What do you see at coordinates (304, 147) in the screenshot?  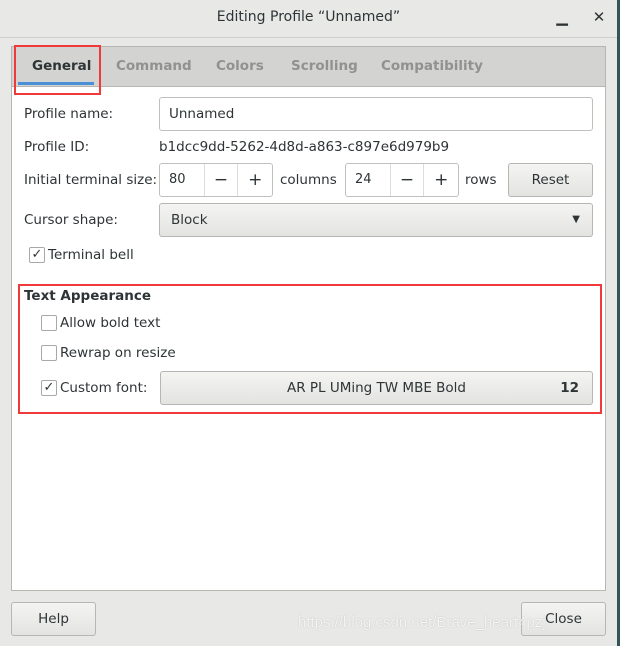 I see `profile-id-value: b1dcc9dd-5262-4d8d-a863-c897e6d979b9` at bounding box center [304, 147].